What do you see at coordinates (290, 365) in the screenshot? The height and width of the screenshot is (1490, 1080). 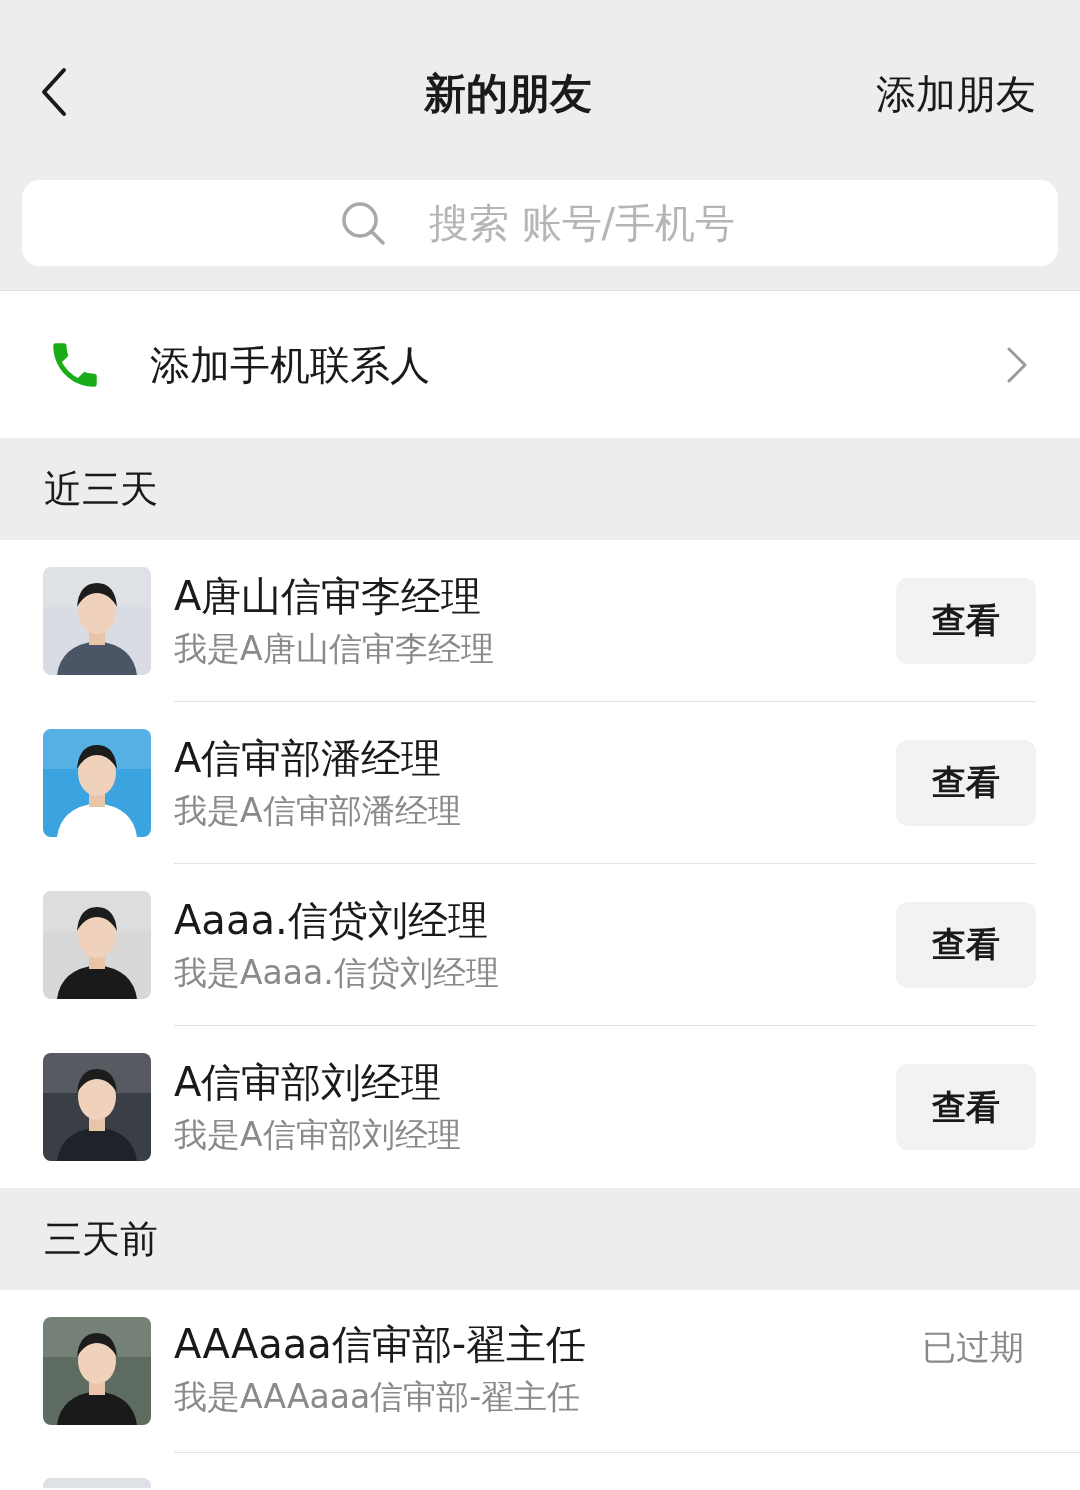 I see `add-contacts-label: 添加手机联系人` at bounding box center [290, 365].